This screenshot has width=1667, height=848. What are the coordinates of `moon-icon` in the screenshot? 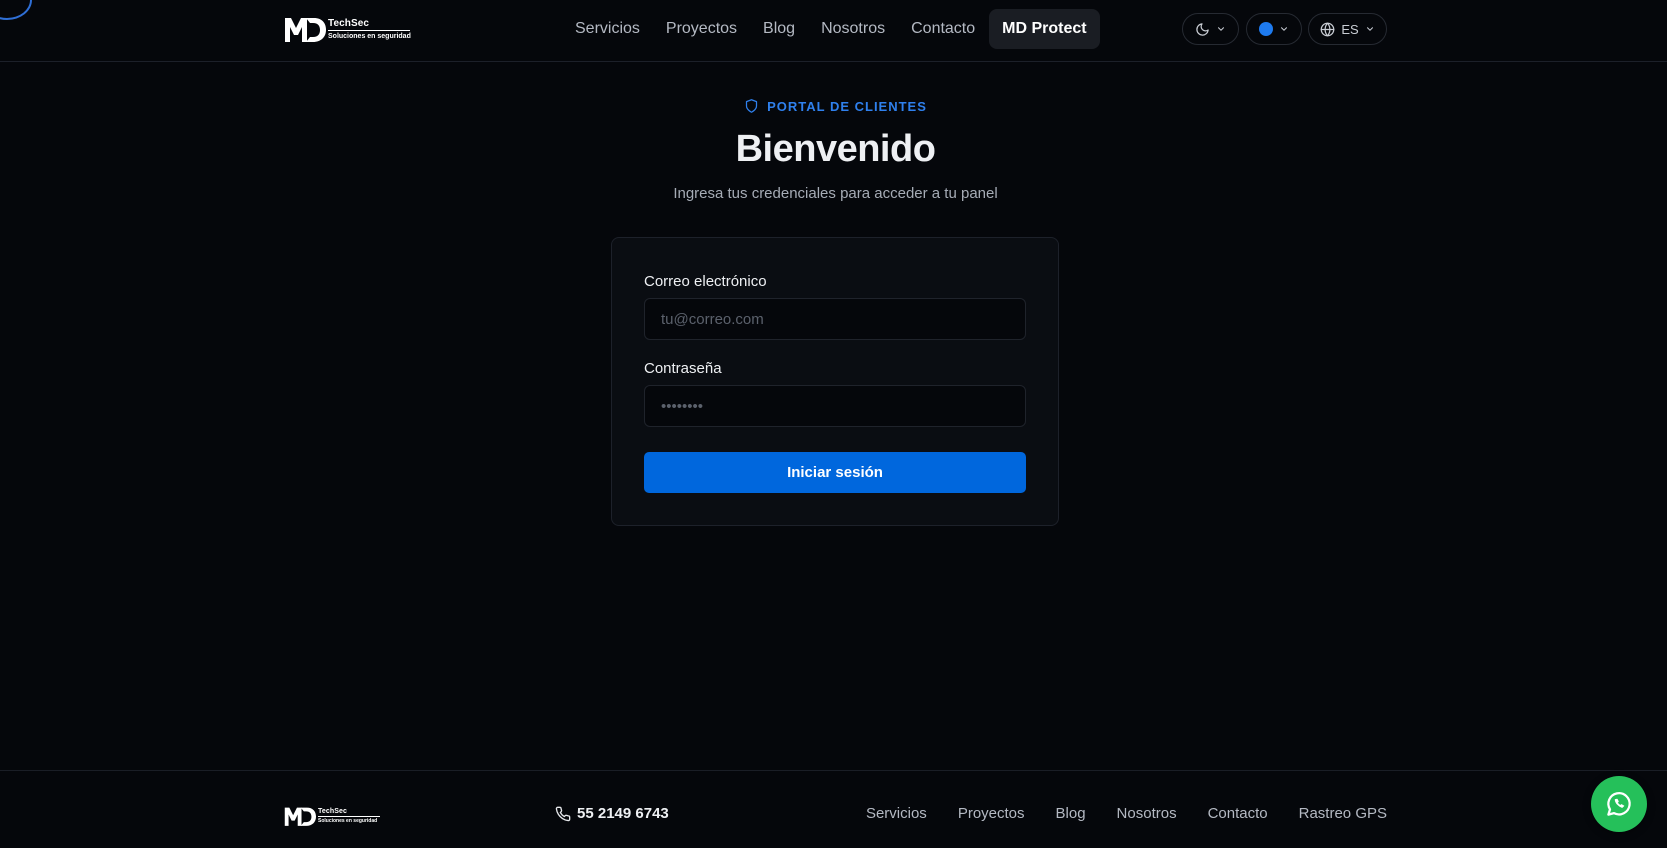 It's located at (1202, 29).